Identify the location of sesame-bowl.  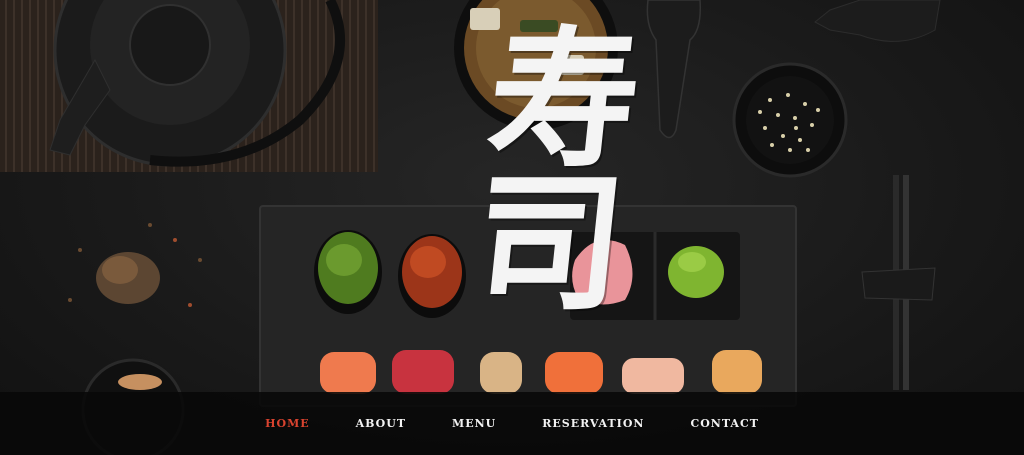
(790, 120).